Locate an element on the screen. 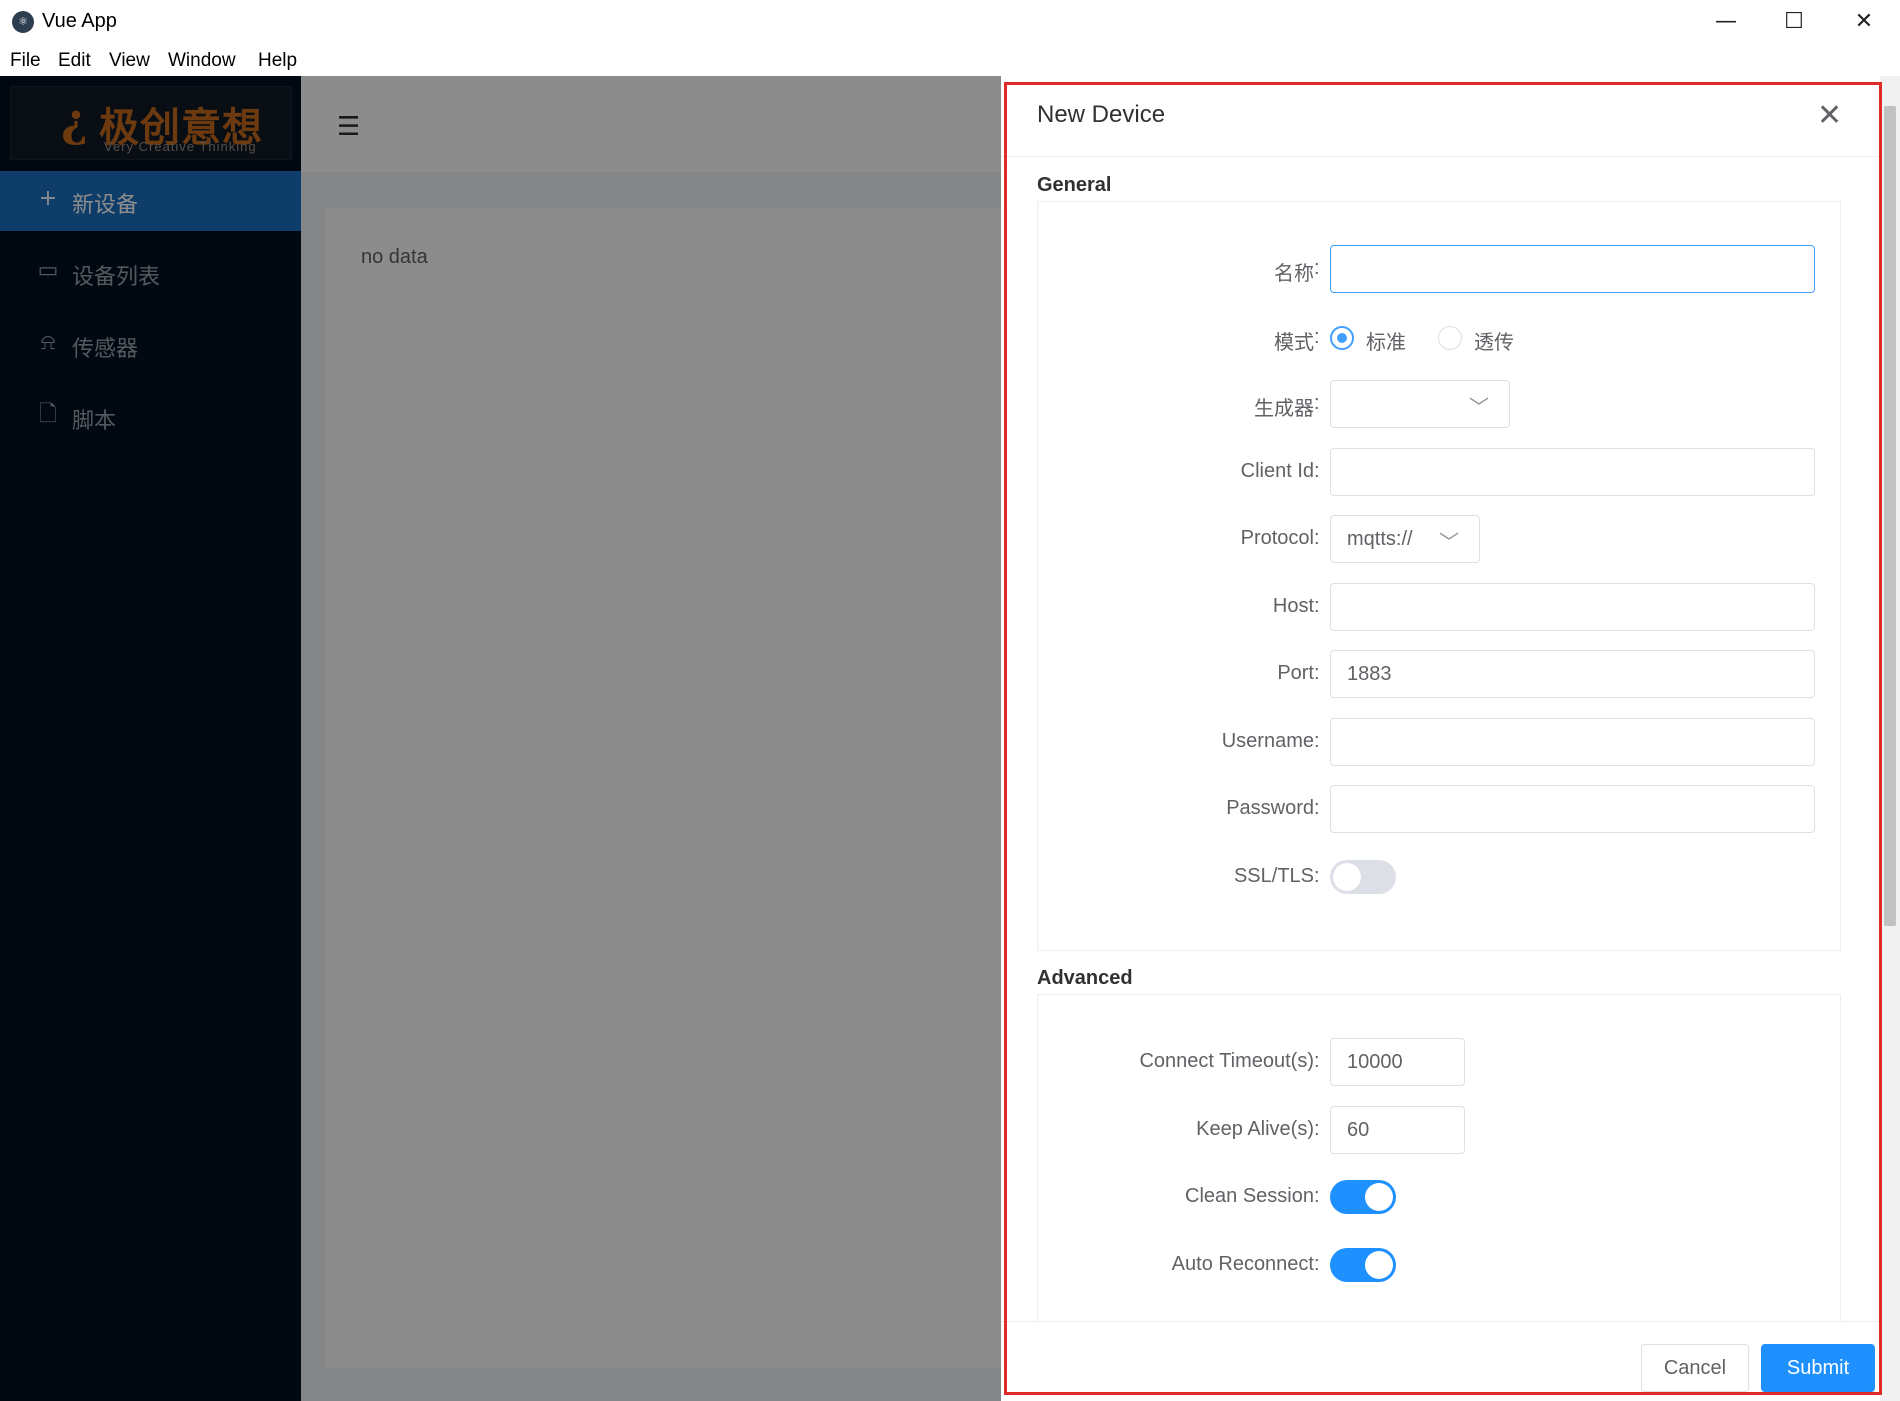  host-input is located at coordinates (1572, 607).